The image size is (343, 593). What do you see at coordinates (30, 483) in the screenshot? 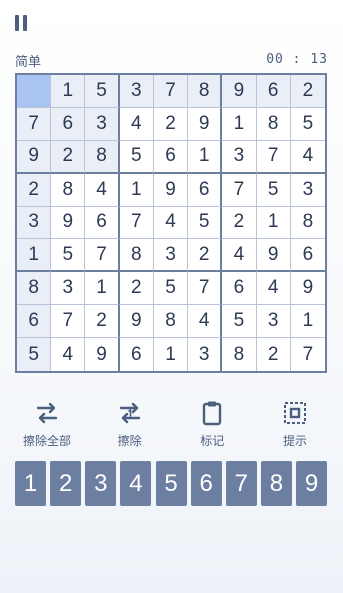
I see `number-key-1: 1` at bounding box center [30, 483].